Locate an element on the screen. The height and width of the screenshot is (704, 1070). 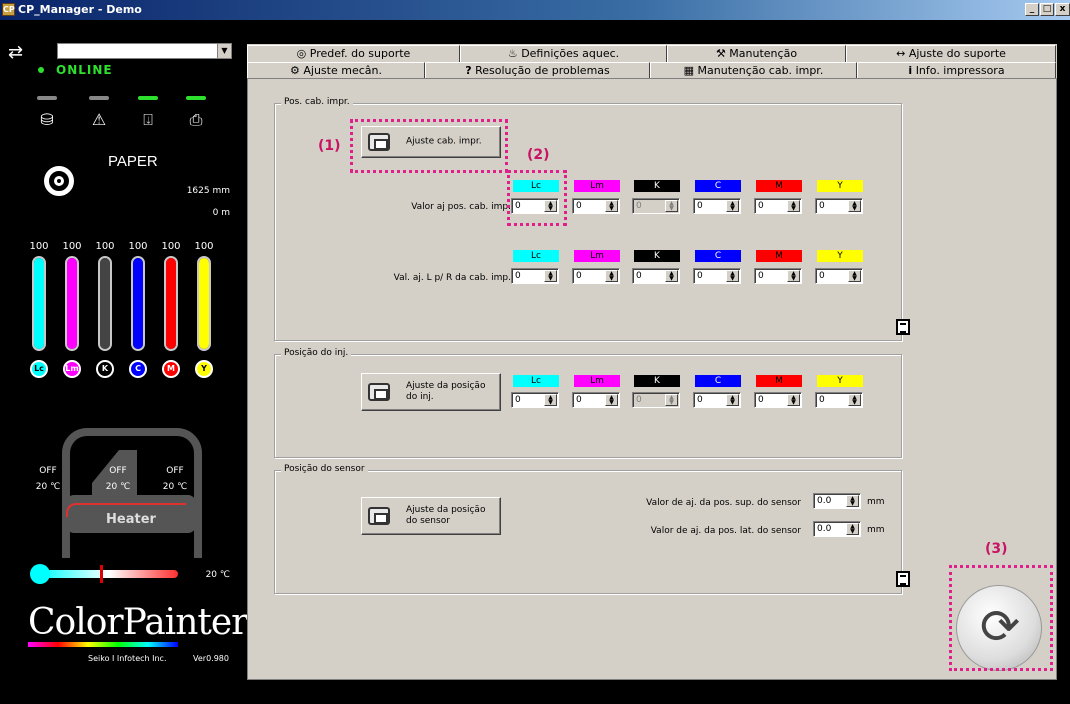
sensor-side-input: 0.0 ▲ ▼ is located at coordinates (837, 529).